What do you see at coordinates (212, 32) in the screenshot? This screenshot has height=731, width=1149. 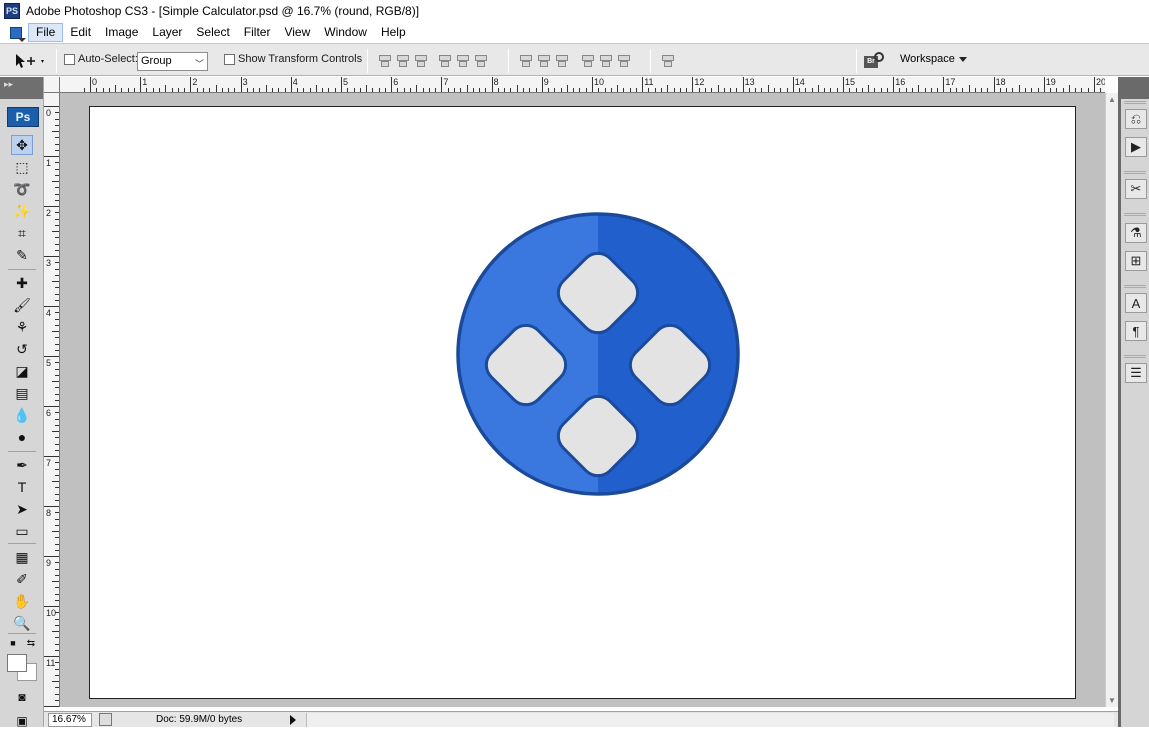 I see `menu-select: Select` at bounding box center [212, 32].